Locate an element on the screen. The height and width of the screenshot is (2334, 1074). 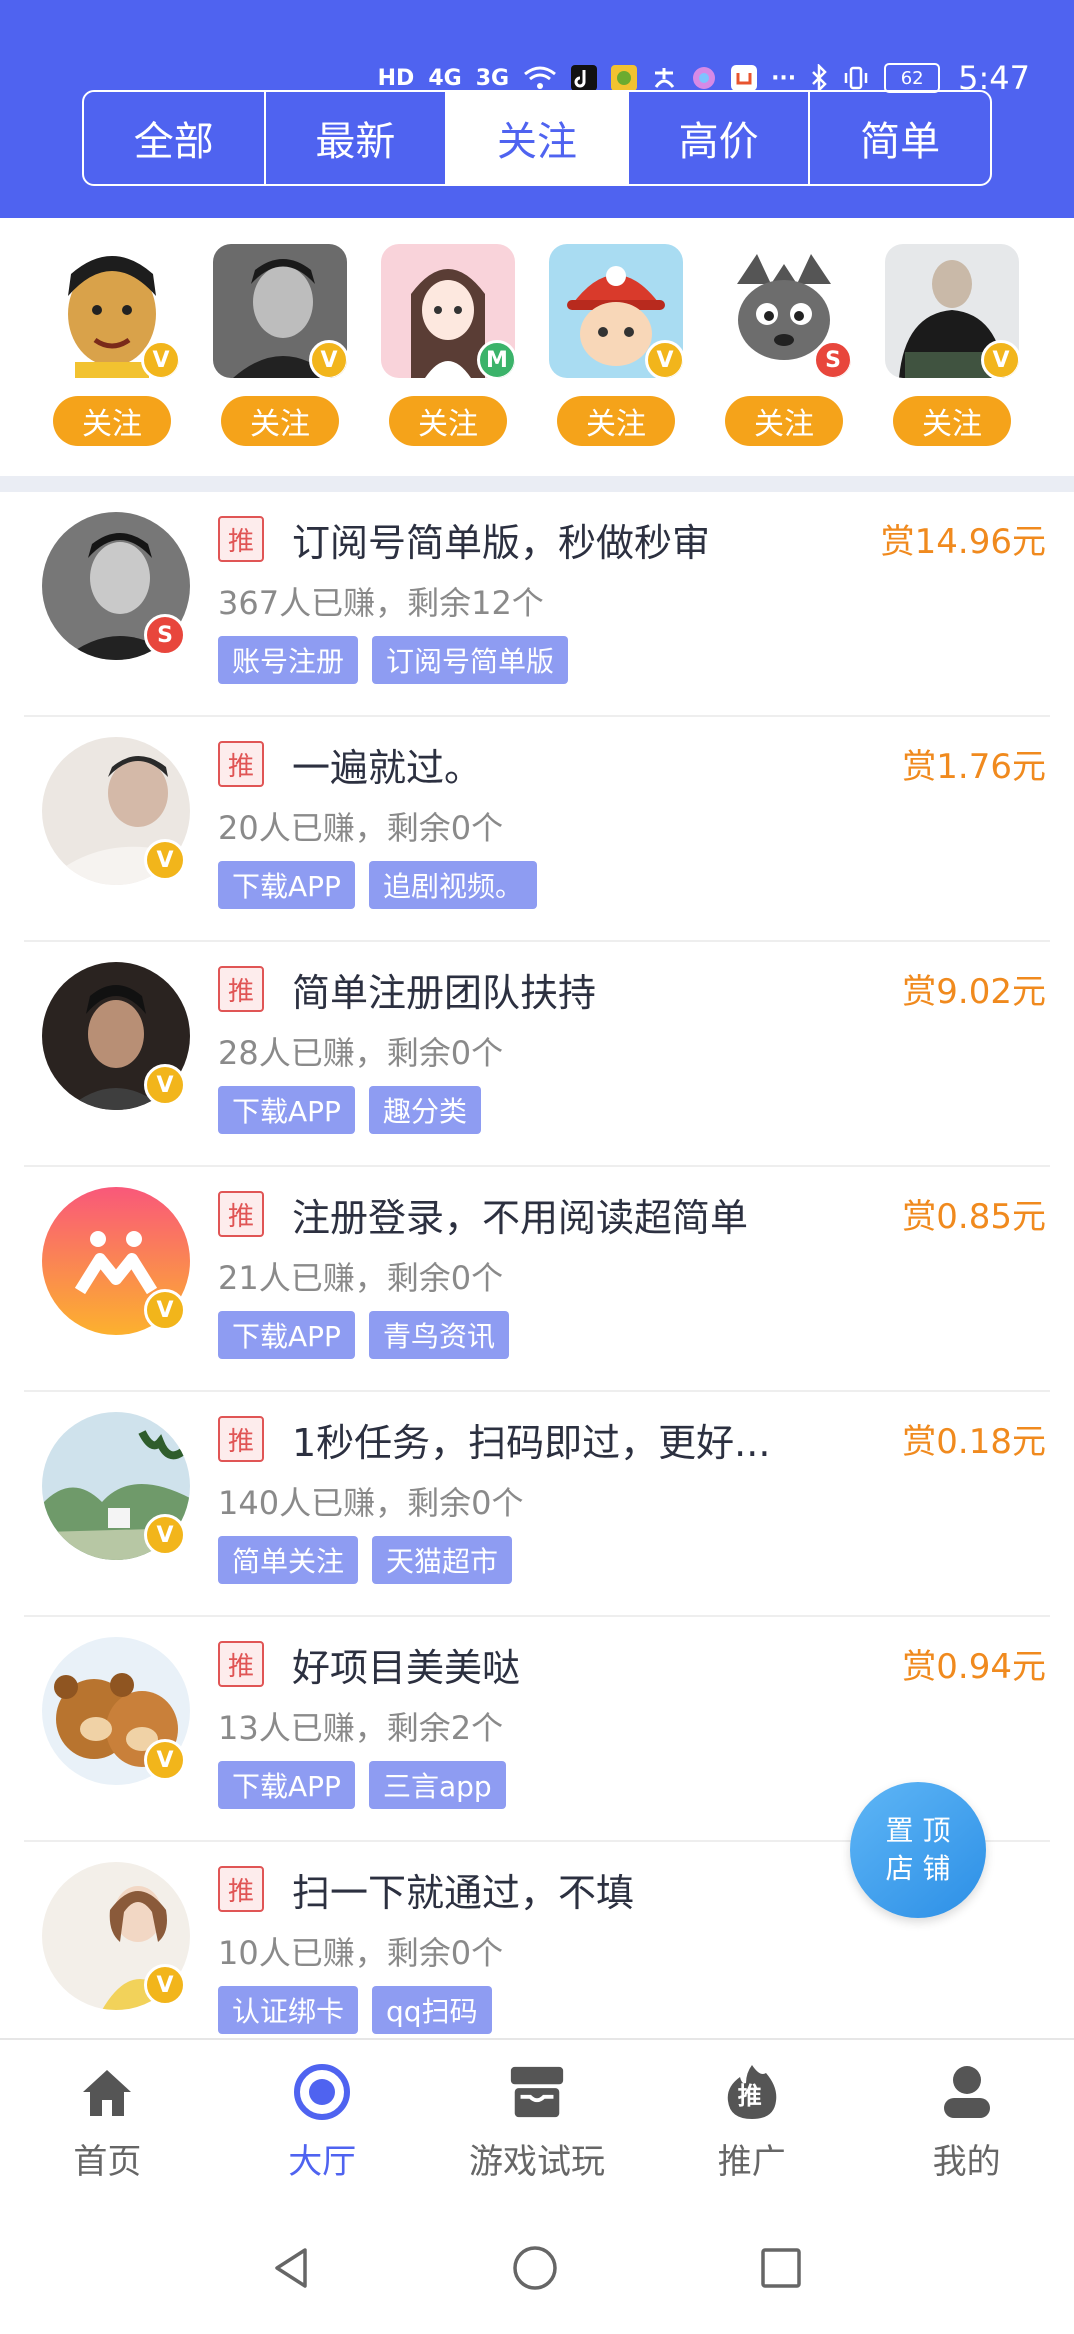
nav-game-trial-label: 游戏试玩 is located at coordinates (536, 2162).